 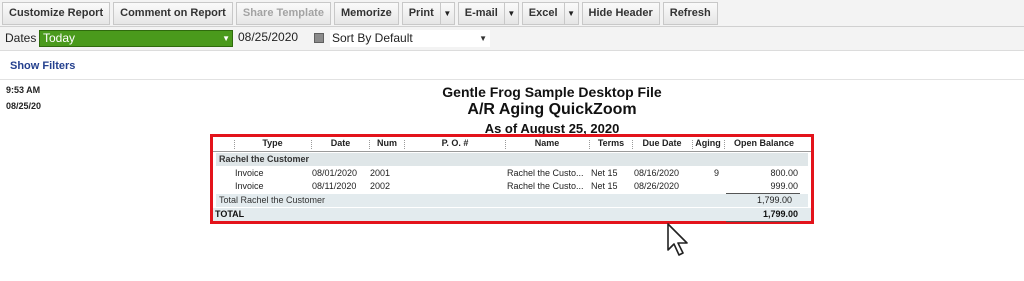 What do you see at coordinates (784, 173) in the screenshot?
I see `row-open-balance: 800.00` at bounding box center [784, 173].